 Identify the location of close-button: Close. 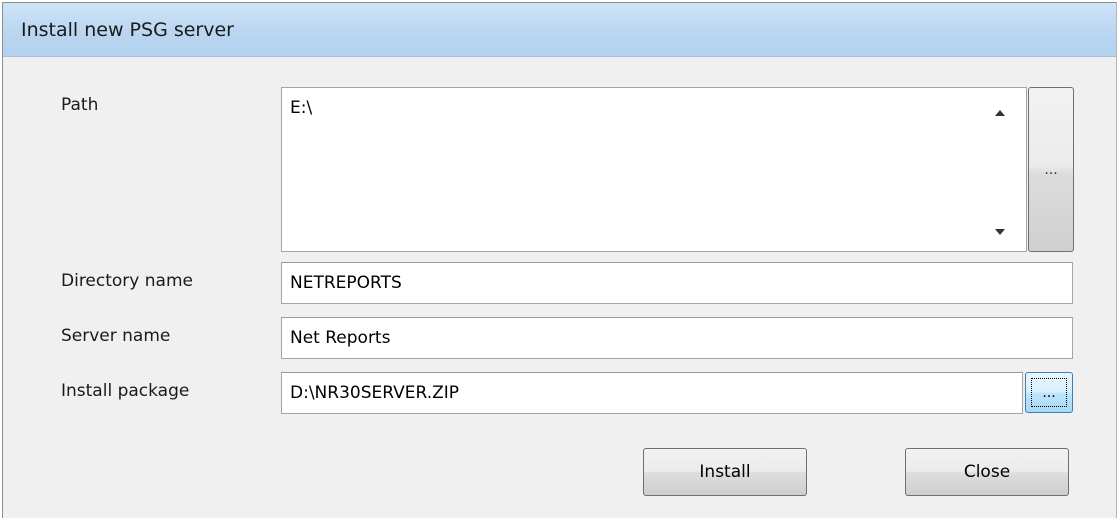
(987, 472).